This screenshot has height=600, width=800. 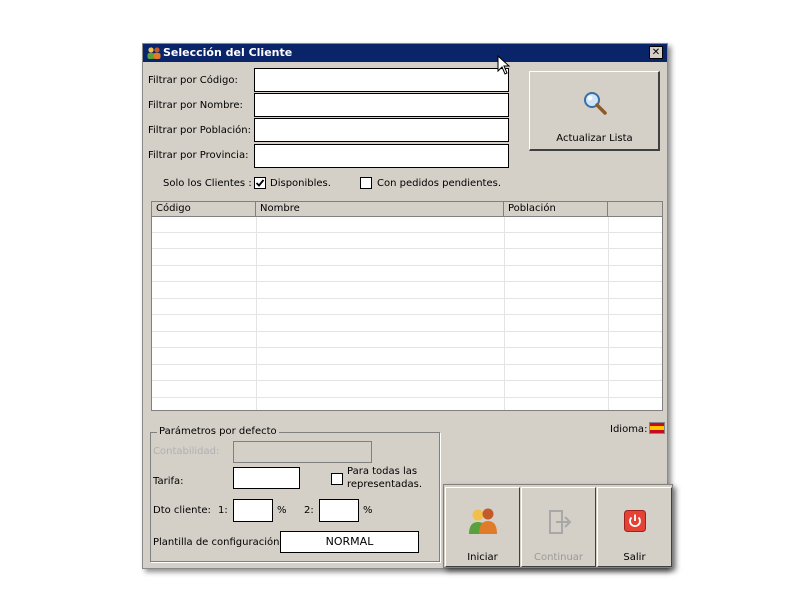 I want to click on filter-code-label: Filtrar por Código:, so click(x=193, y=80).